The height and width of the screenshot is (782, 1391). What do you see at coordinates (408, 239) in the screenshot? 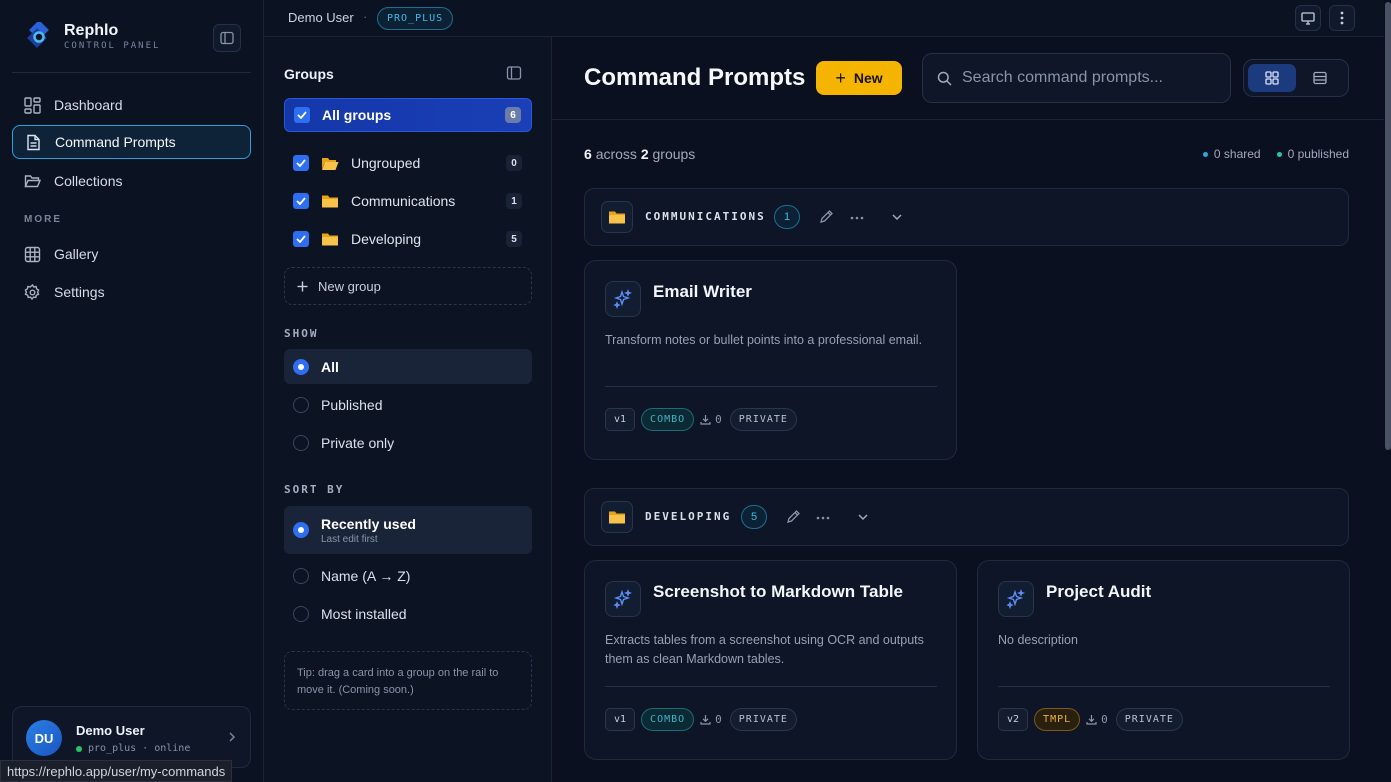
I see `group-item-developing: Developing 5` at bounding box center [408, 239].